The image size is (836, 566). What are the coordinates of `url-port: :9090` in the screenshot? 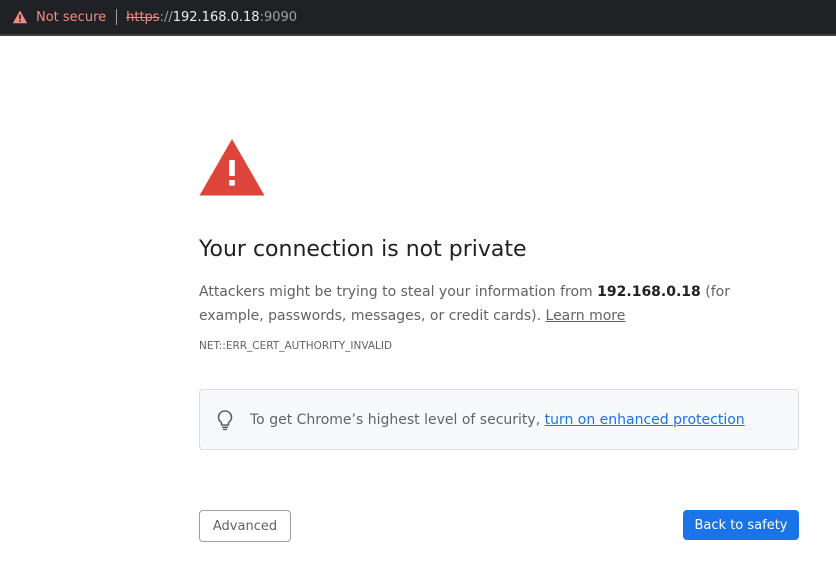 It's located at (278, 17).